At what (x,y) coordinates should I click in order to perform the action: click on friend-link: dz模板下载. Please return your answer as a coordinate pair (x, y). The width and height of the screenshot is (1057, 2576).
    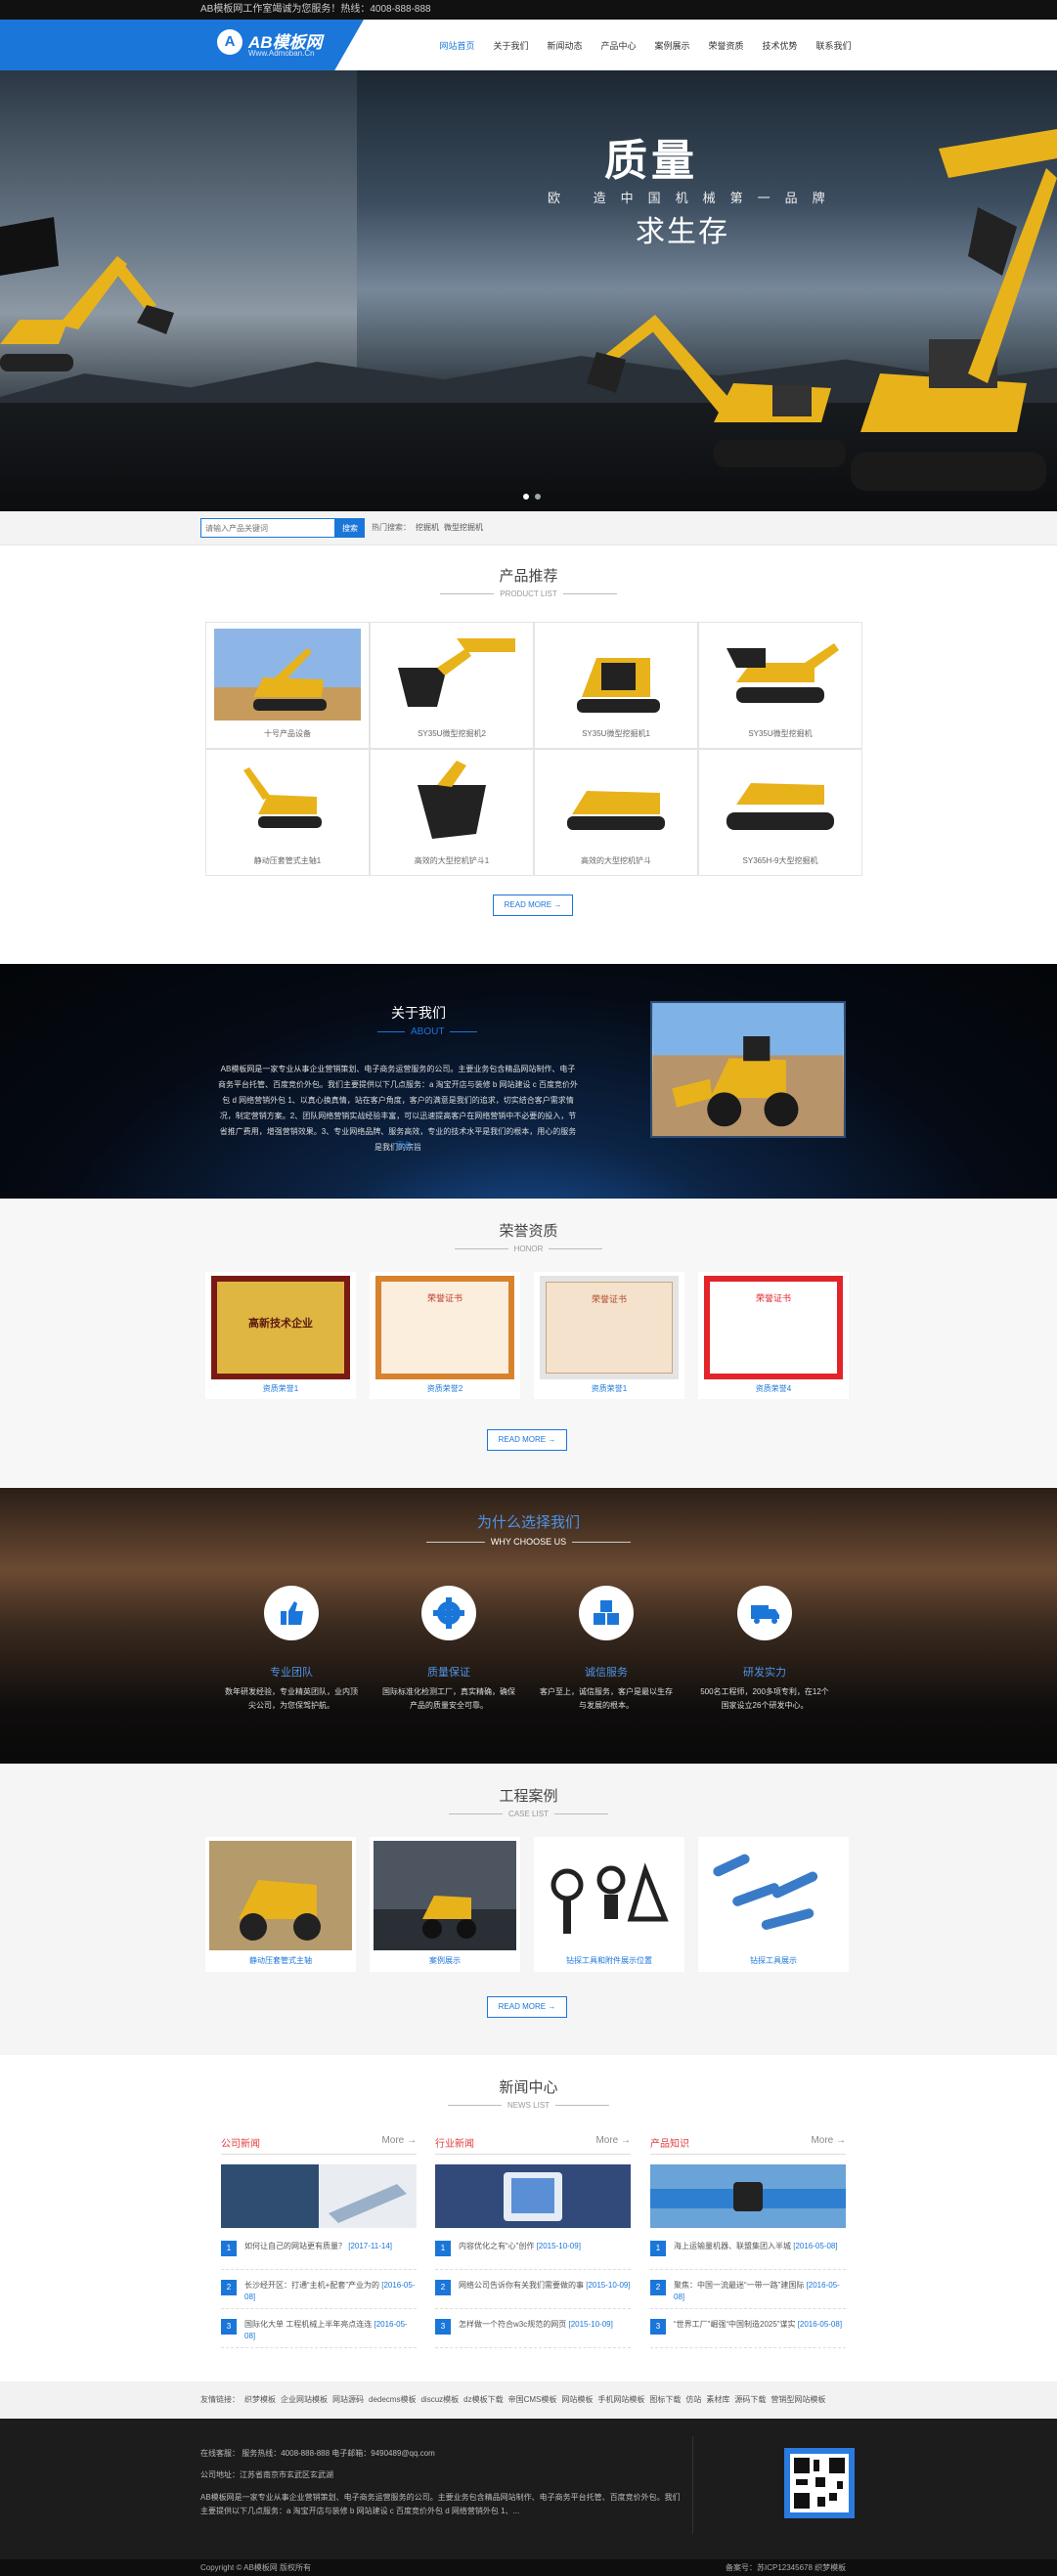
    Looking at the image, I should click on (483, 2399).